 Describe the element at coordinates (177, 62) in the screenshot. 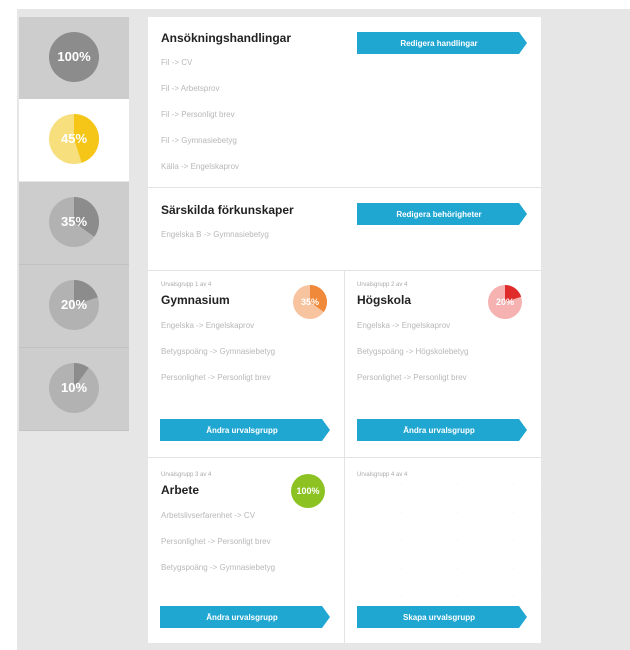

I see `document-item: Fil -> CV` at that location.